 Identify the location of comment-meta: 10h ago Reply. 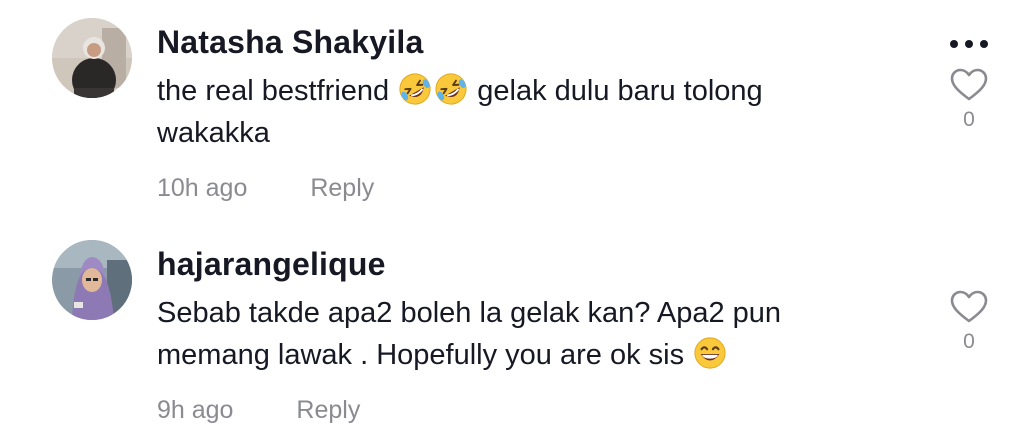
(265, 188).